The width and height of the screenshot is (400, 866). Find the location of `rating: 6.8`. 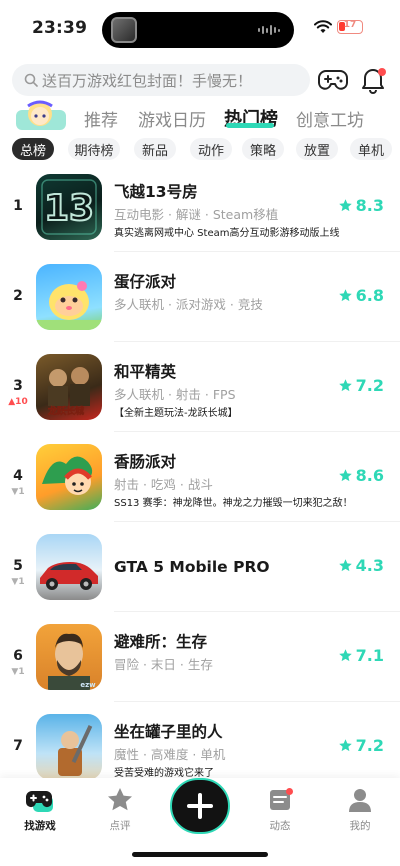

rating: 6.8 is located at coordinates (361, 295).